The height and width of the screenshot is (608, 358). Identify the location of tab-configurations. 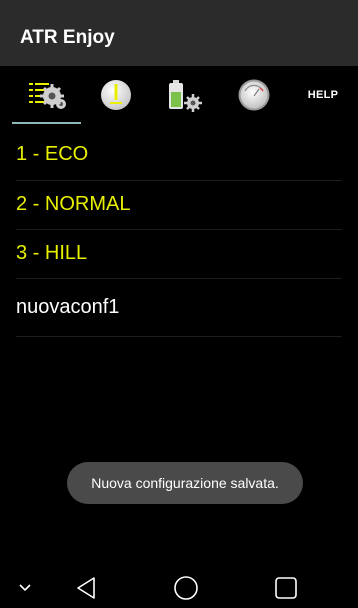
(46, 95).